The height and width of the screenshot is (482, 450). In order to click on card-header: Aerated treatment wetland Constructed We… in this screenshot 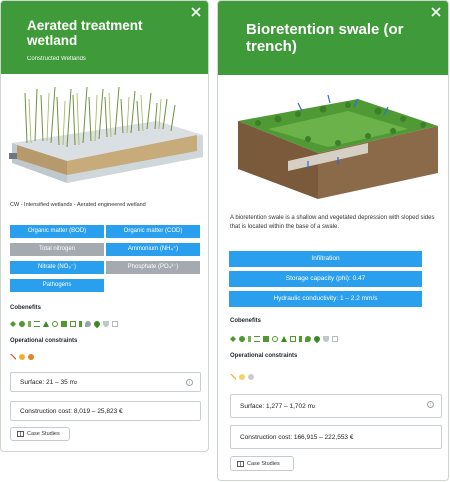, I will do `click(104, 37)`.